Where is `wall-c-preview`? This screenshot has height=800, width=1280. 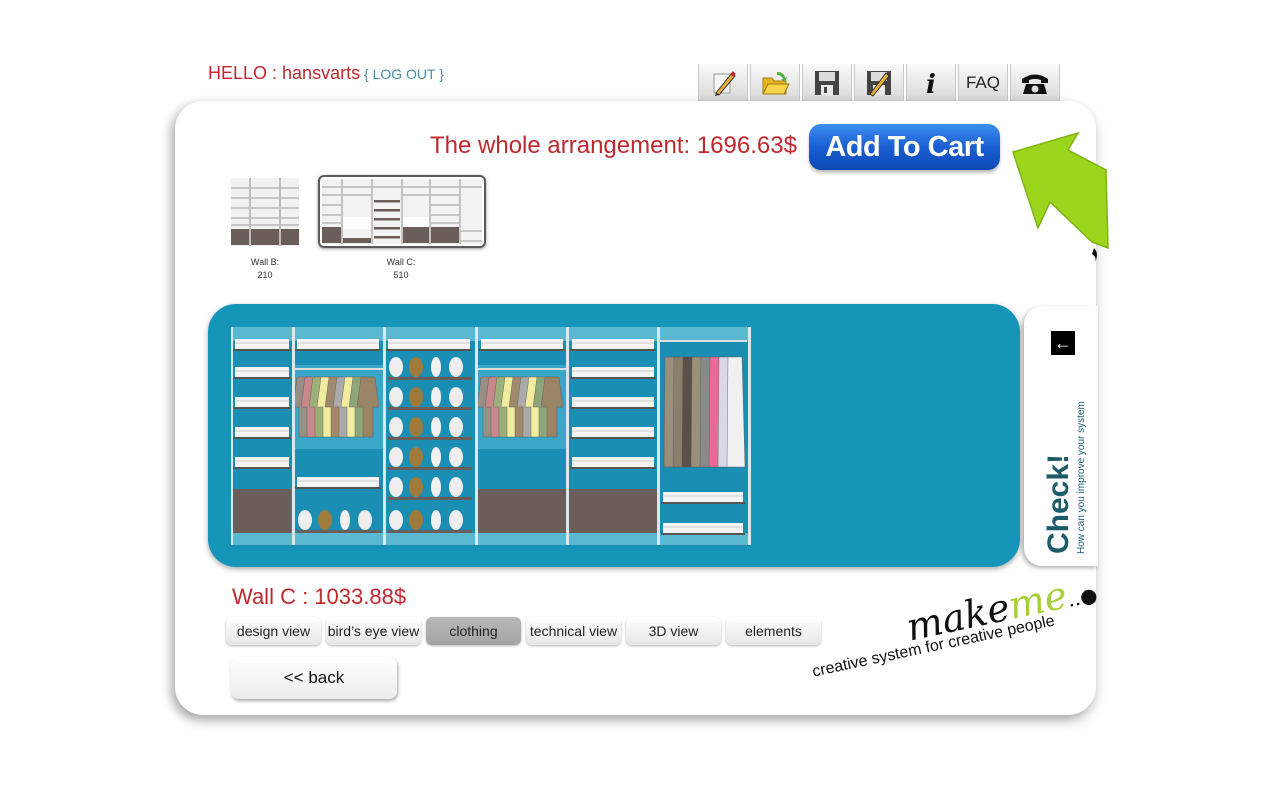
wall-c-preview is located at coordinates (402, 211).